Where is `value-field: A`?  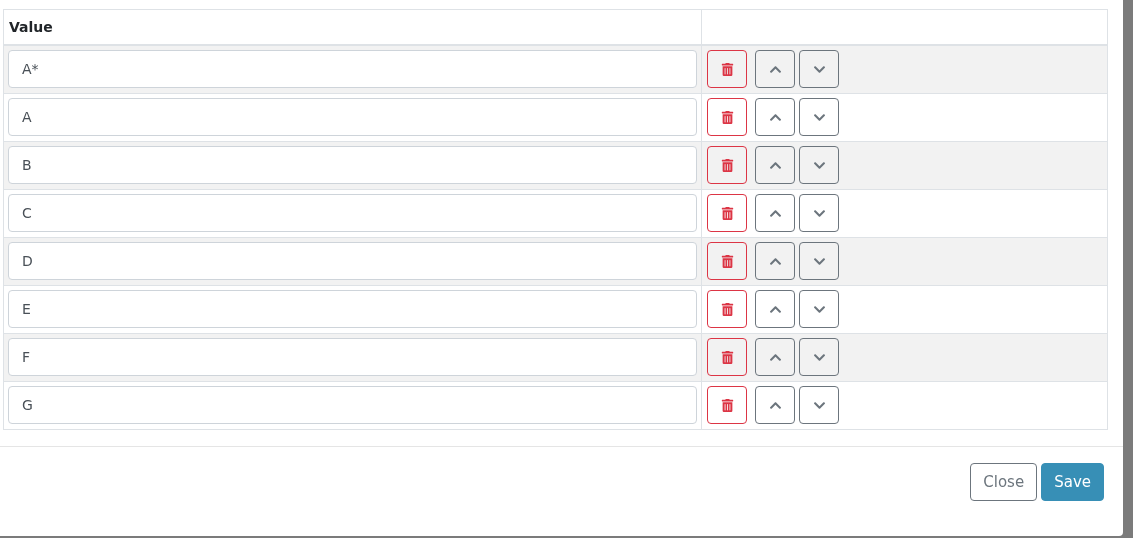
value-field: A is located at coordinates (352, 117).